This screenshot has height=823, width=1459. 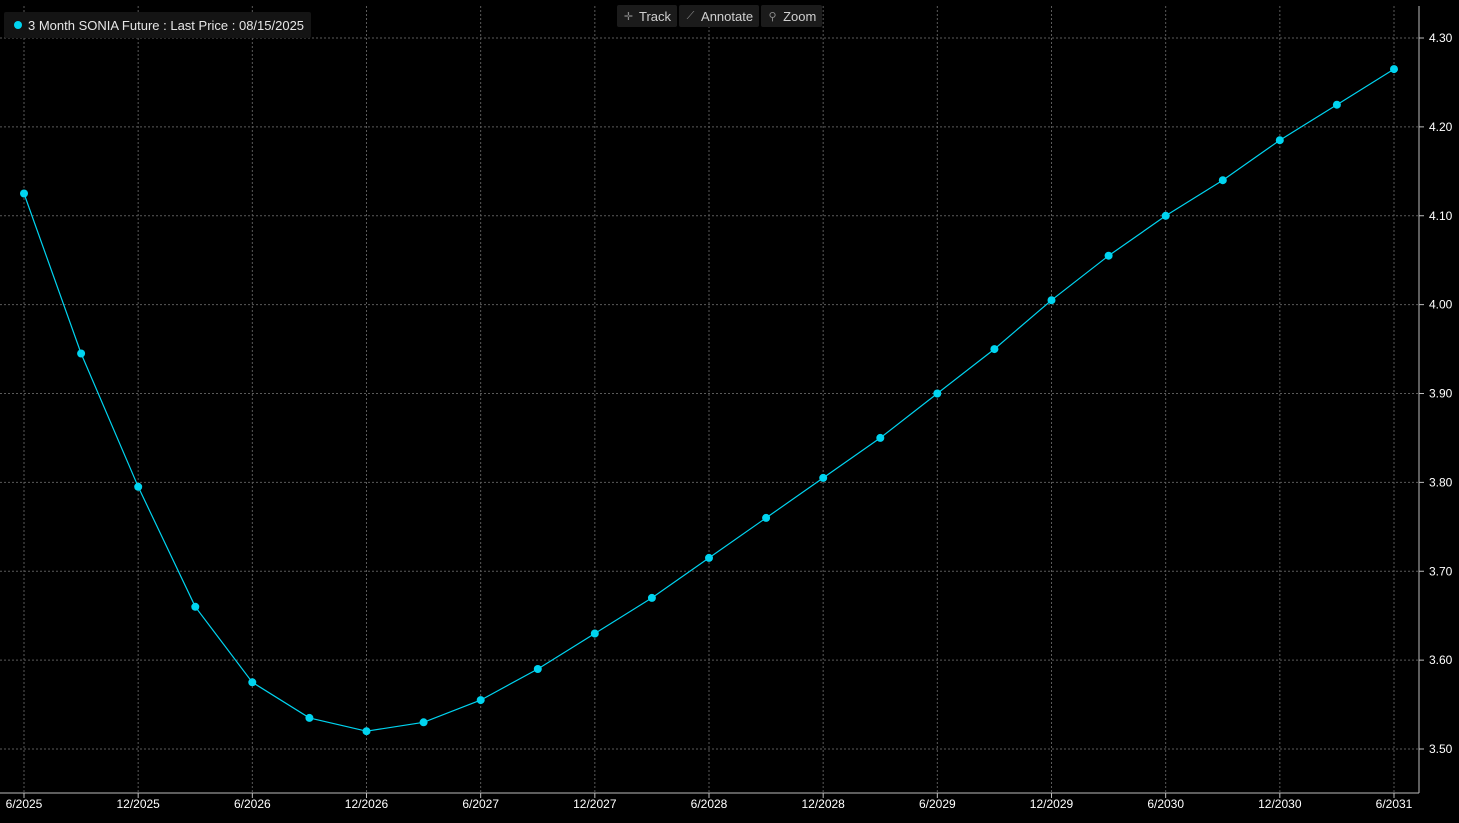 What do you see at coordinates (1441, 749) in the screenshot?
I see `y-tick-label: 3.50` at bounding box center [1441, 749].